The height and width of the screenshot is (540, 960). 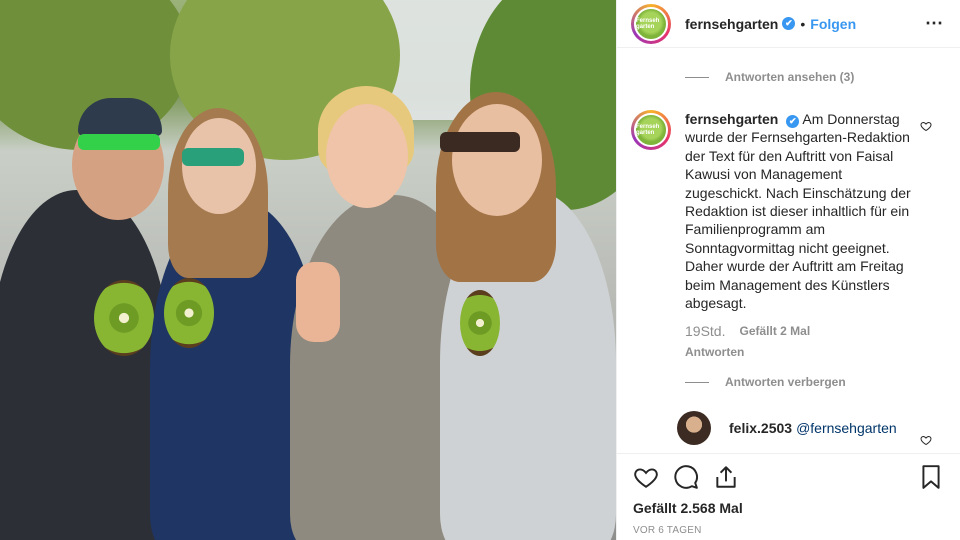 I want to click on person-2-glasses, so click(x=213, y=157).